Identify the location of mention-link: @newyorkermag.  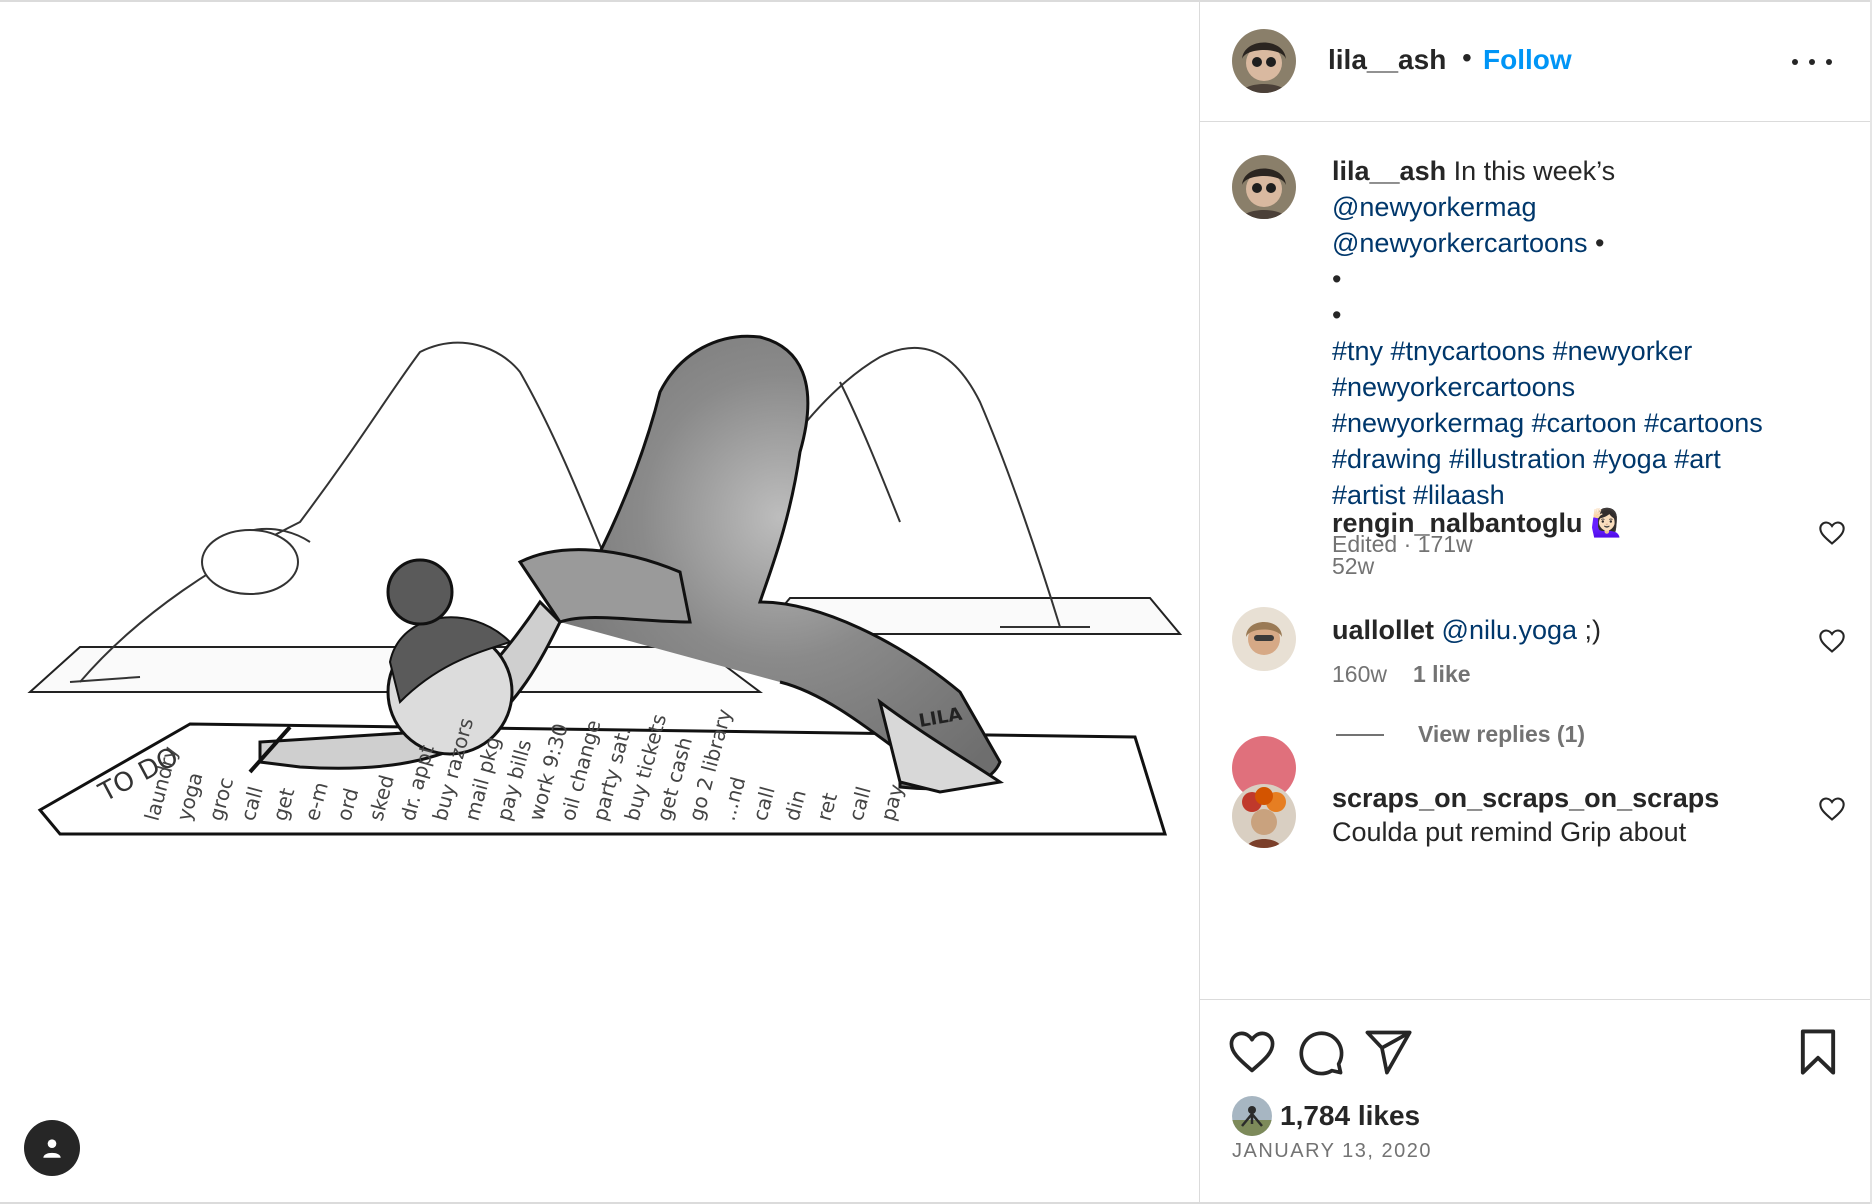
(1434, 207).